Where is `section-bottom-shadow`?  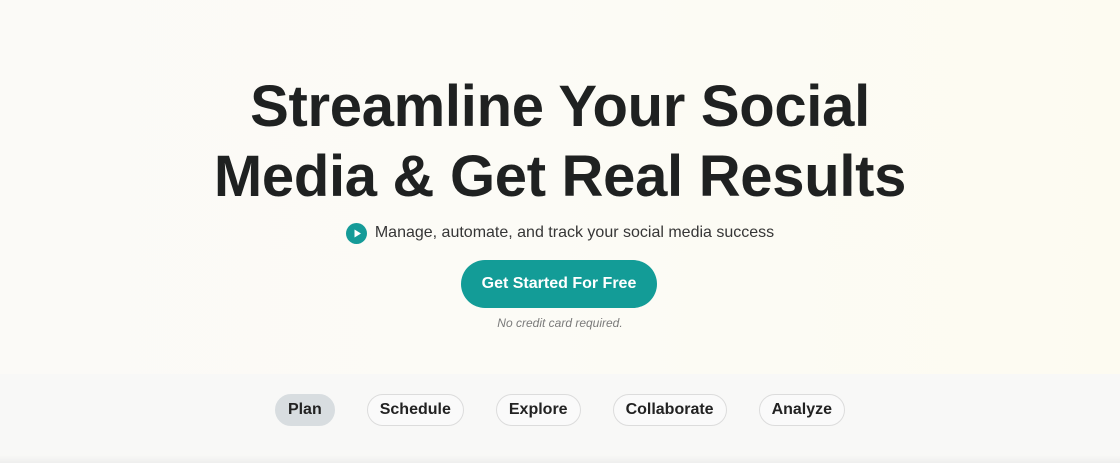
section-bottom-shadow is located at coordinates (560, 459).